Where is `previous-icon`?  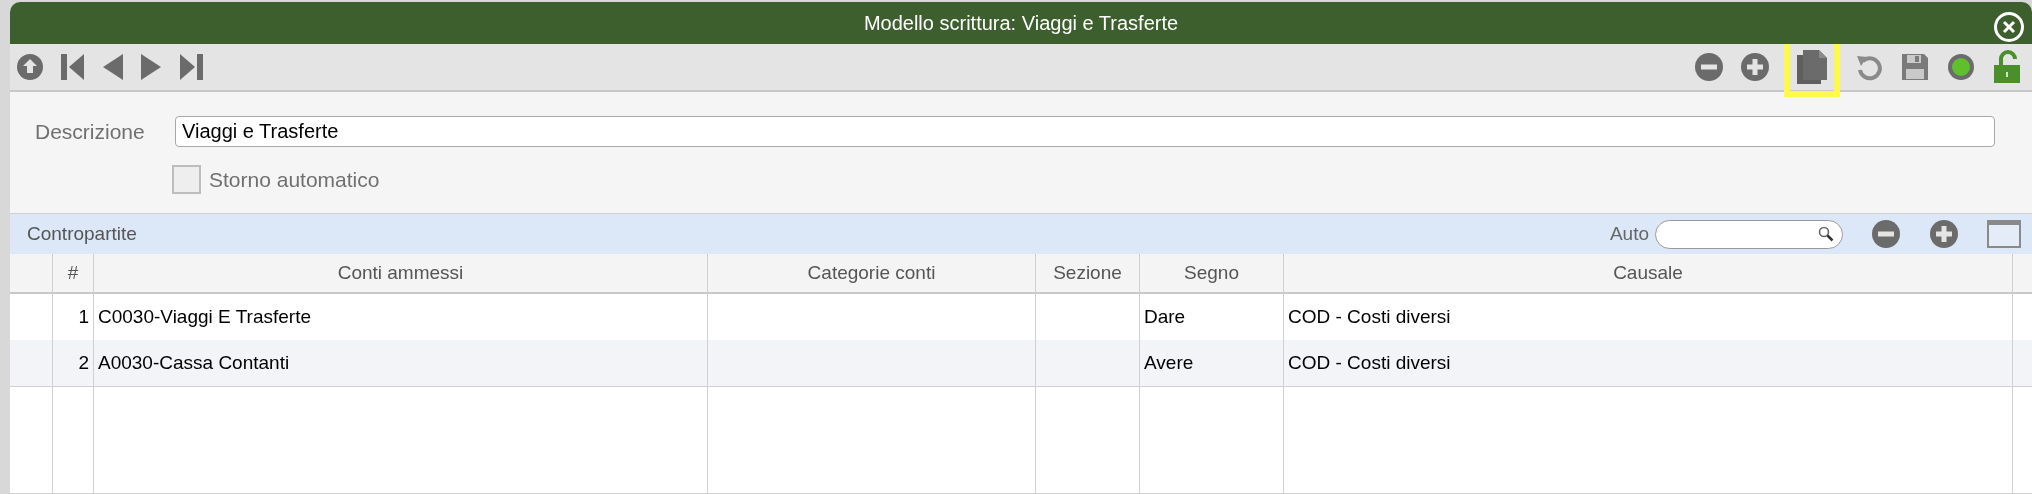
previous-icon is located at coordinates (113, 67).